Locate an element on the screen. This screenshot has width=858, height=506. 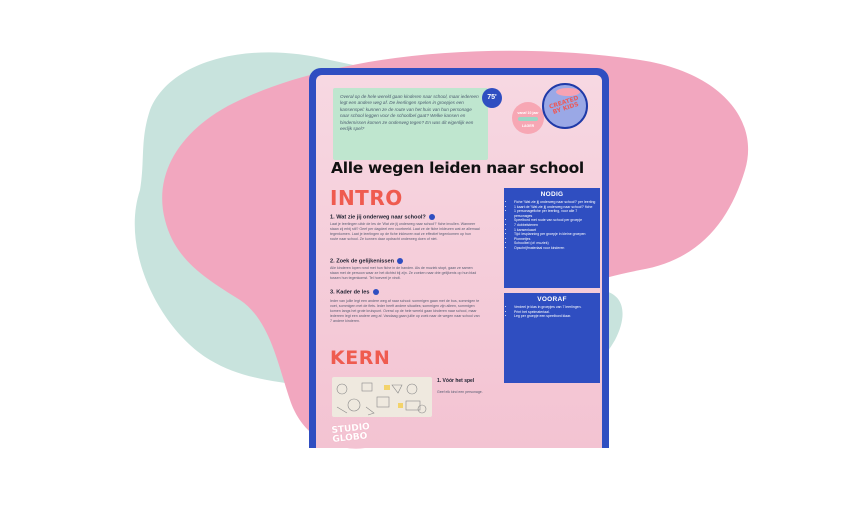
step1-title-text: 1. Wat zie jij onderweg naar school? is located at coordinates (378, 217).